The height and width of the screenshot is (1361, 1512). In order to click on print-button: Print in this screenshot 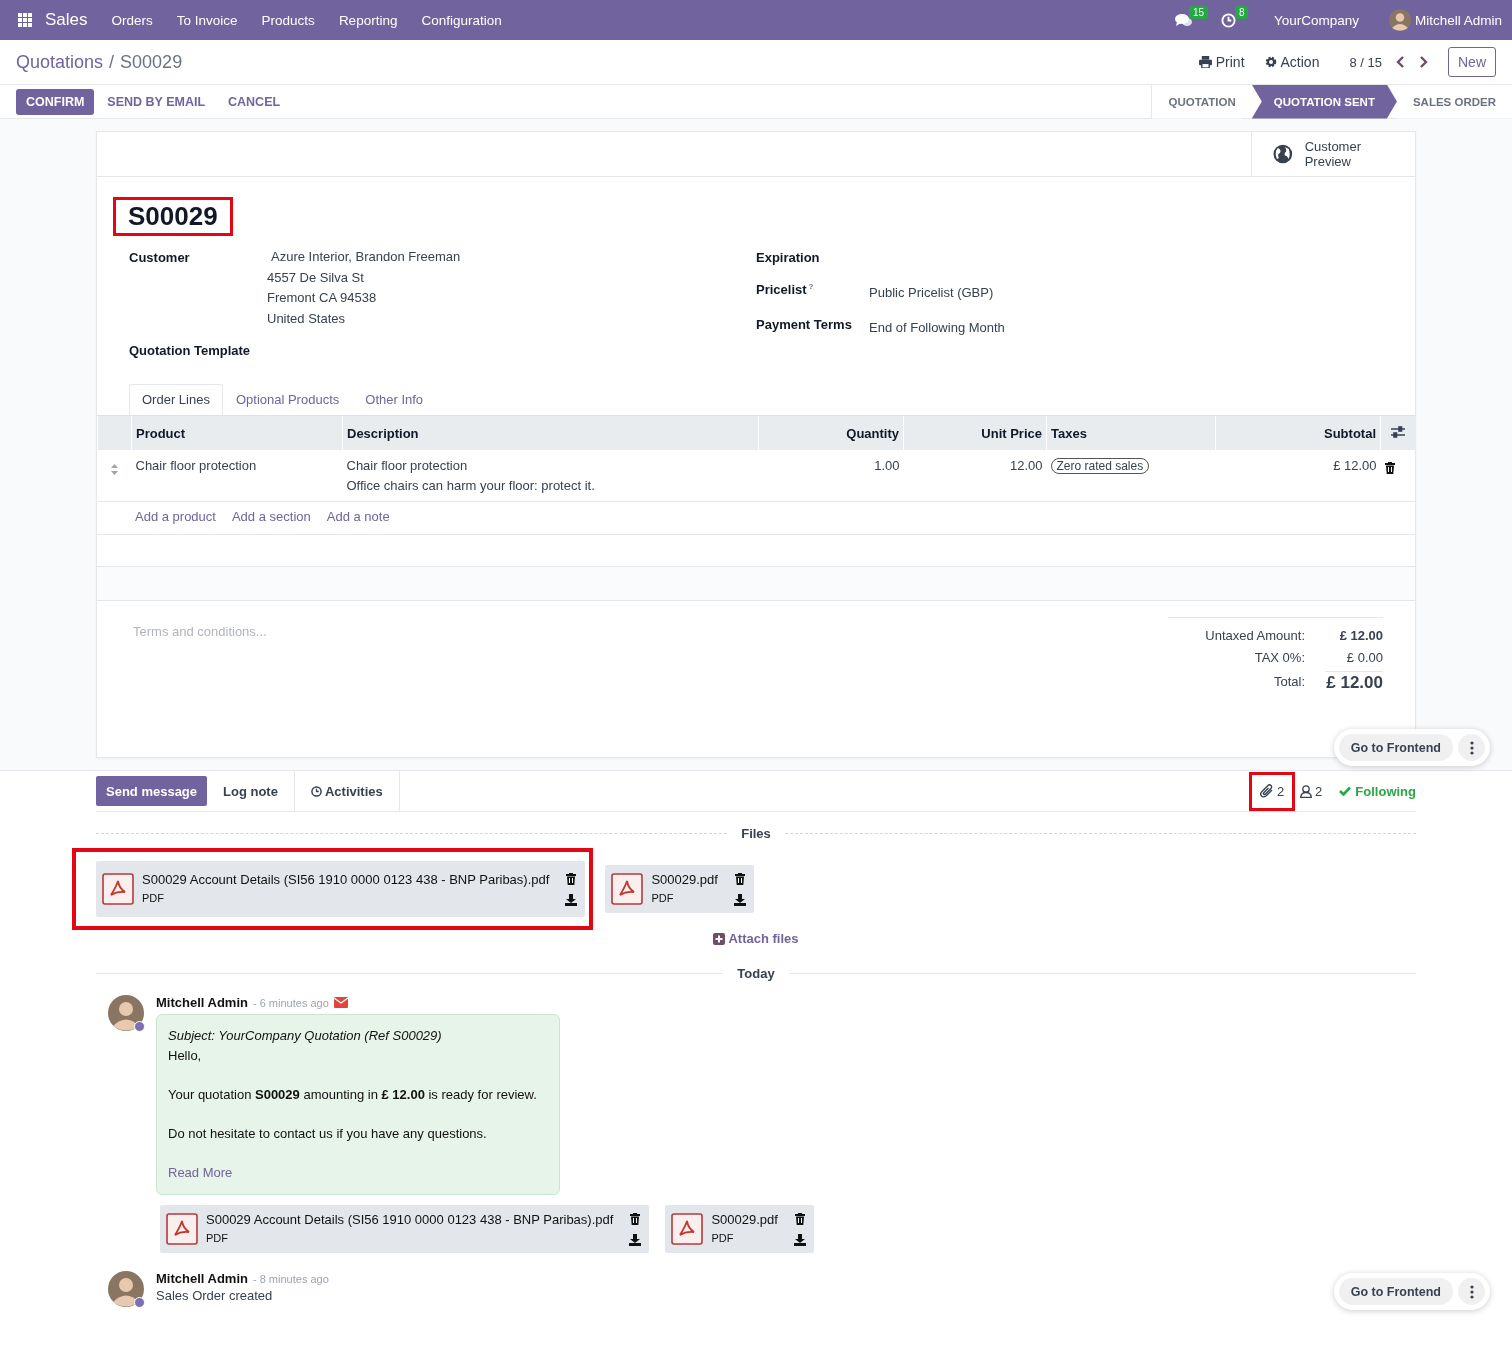, I will do `click(1221, 62)`.